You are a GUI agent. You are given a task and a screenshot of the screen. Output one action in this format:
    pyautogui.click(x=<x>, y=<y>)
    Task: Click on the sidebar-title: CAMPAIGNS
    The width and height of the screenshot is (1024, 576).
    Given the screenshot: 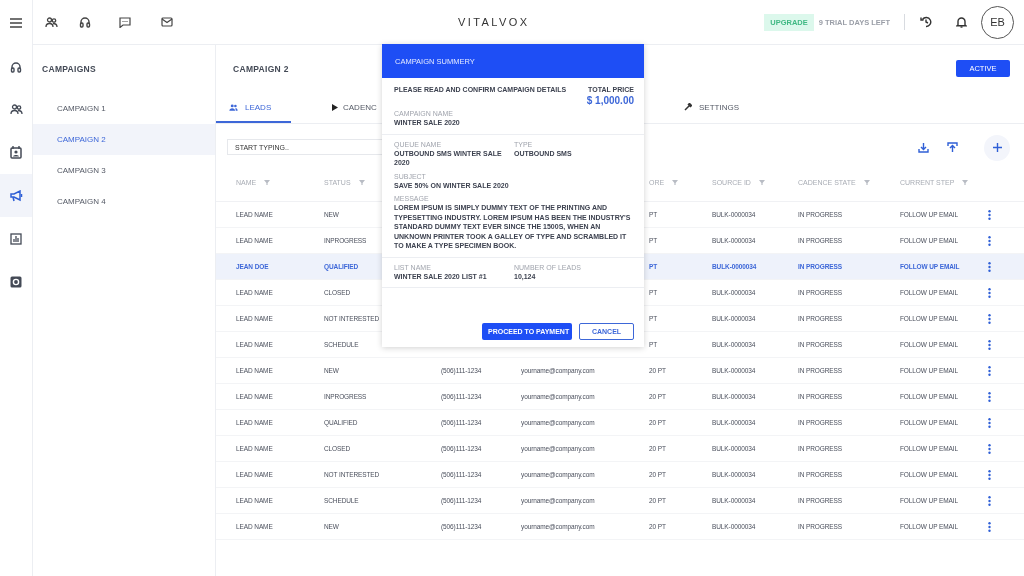 What is the action you would take?
    pyautogui.click(x=69, y=69)
    